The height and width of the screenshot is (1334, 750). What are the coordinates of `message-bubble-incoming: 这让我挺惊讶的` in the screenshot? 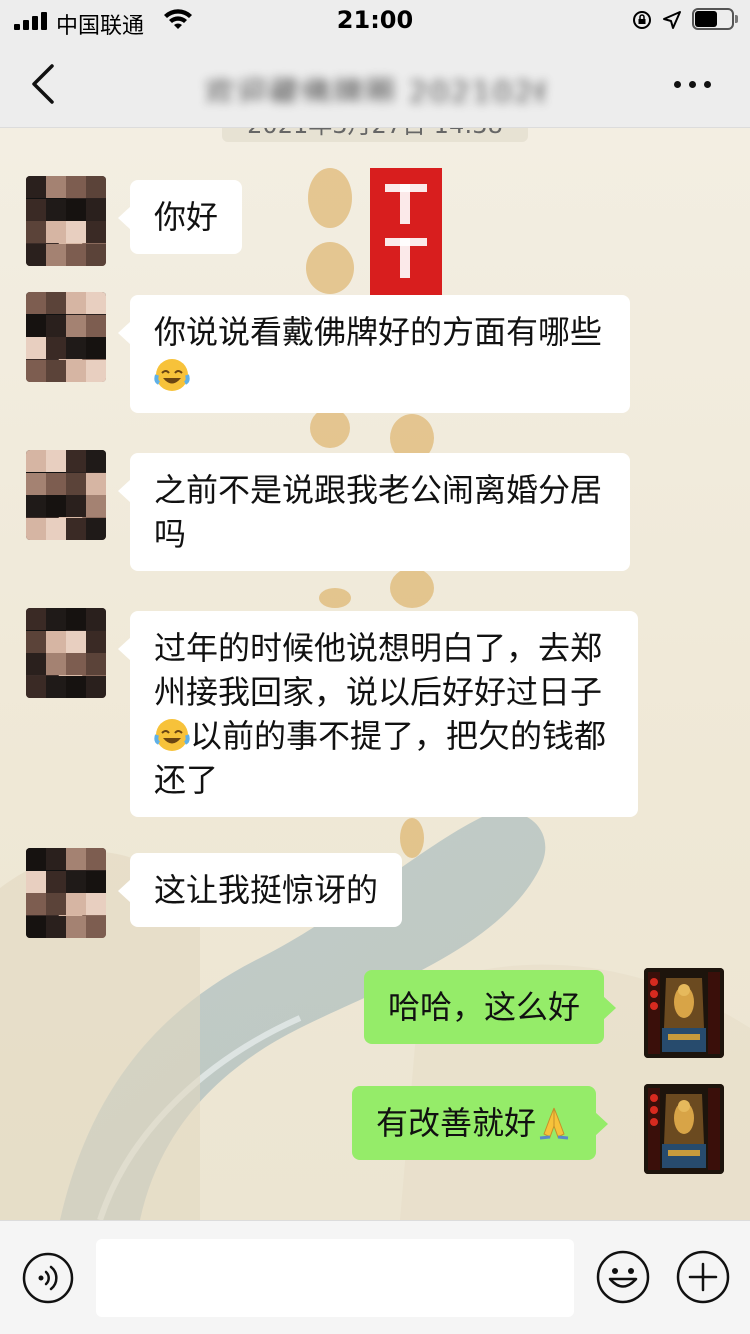 It's located at (260, 890).